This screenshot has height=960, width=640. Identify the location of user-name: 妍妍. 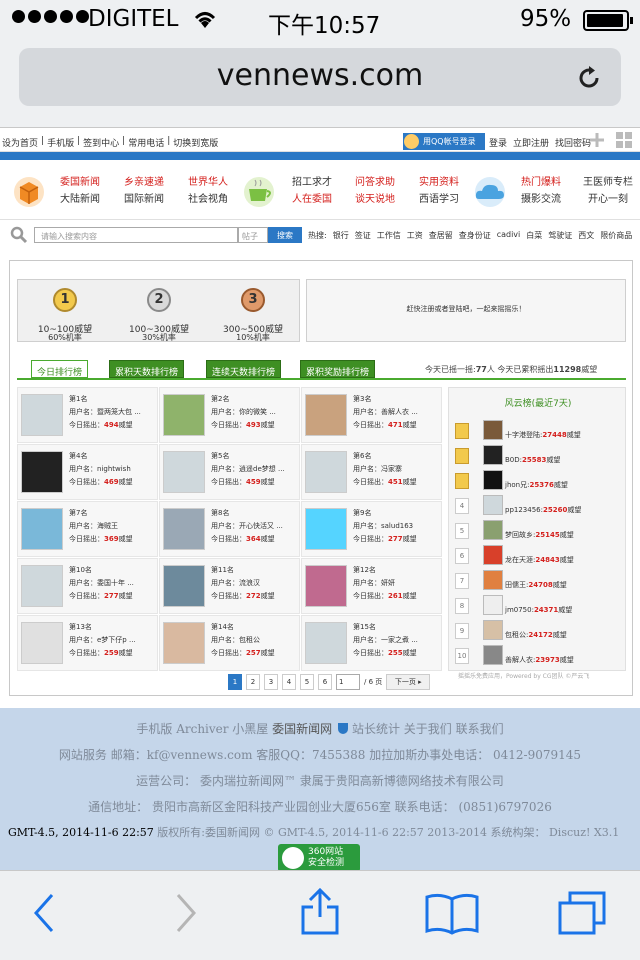
(388, 583).